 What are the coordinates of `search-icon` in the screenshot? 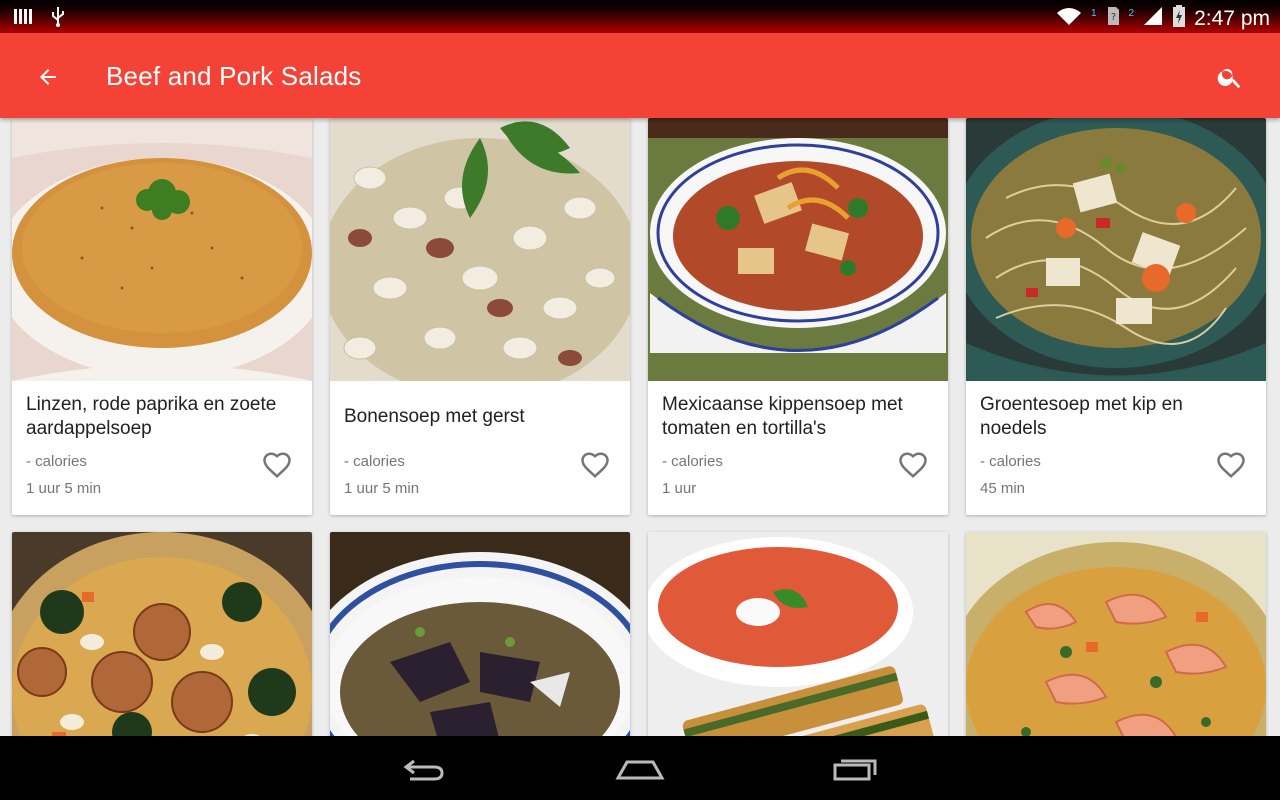 It's located at (1229, 78).